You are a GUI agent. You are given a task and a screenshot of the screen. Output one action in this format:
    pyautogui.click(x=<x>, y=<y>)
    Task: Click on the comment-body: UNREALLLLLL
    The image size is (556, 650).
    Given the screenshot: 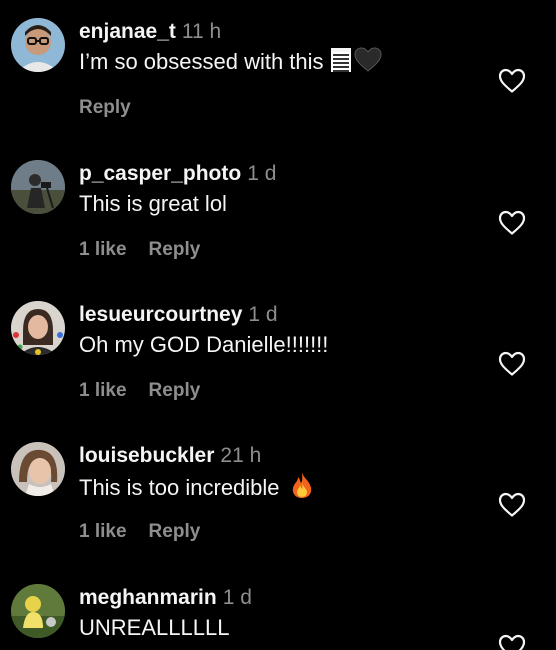 What is the action you would take?
    pyautogui.click(x=154, y=627)
    